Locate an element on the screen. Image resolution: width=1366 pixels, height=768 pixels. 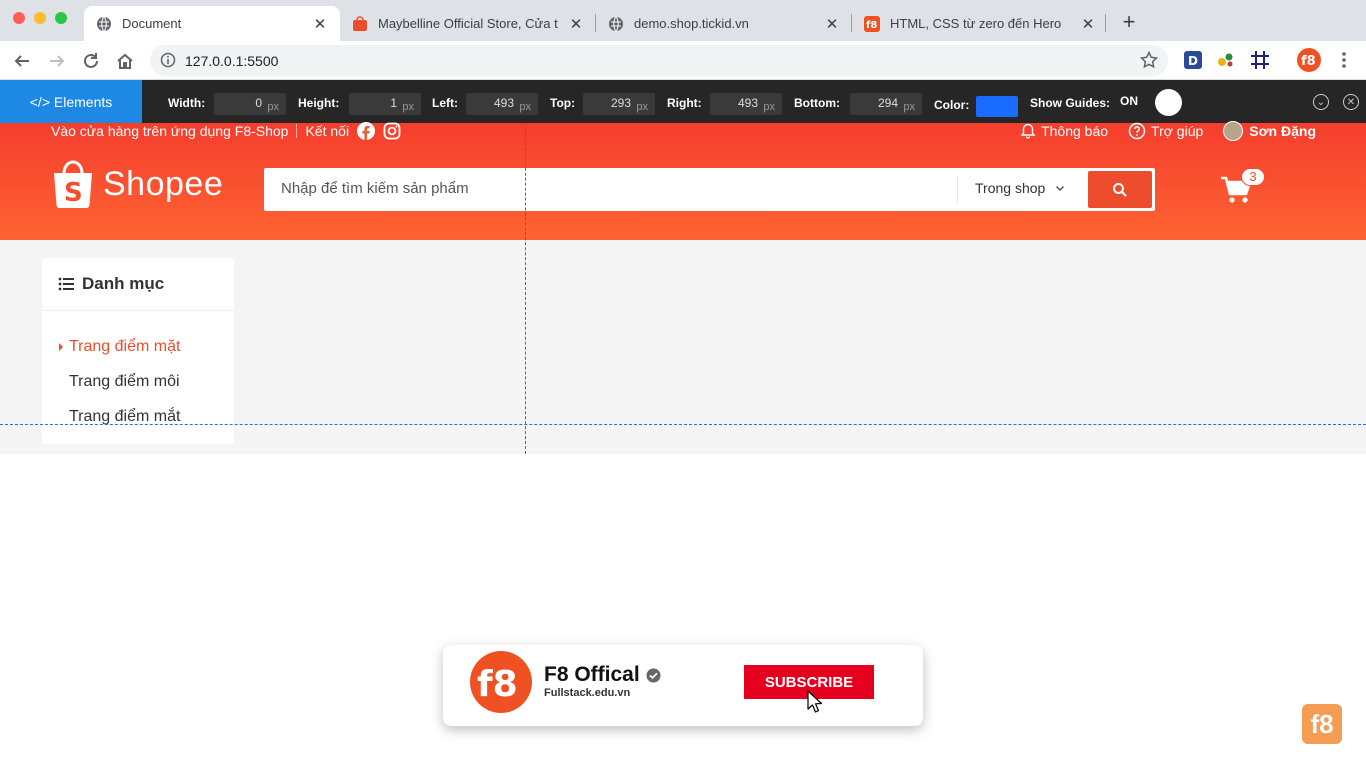
collapse-chevron-icon: ⌄ is located at coordinates (1321, 102).